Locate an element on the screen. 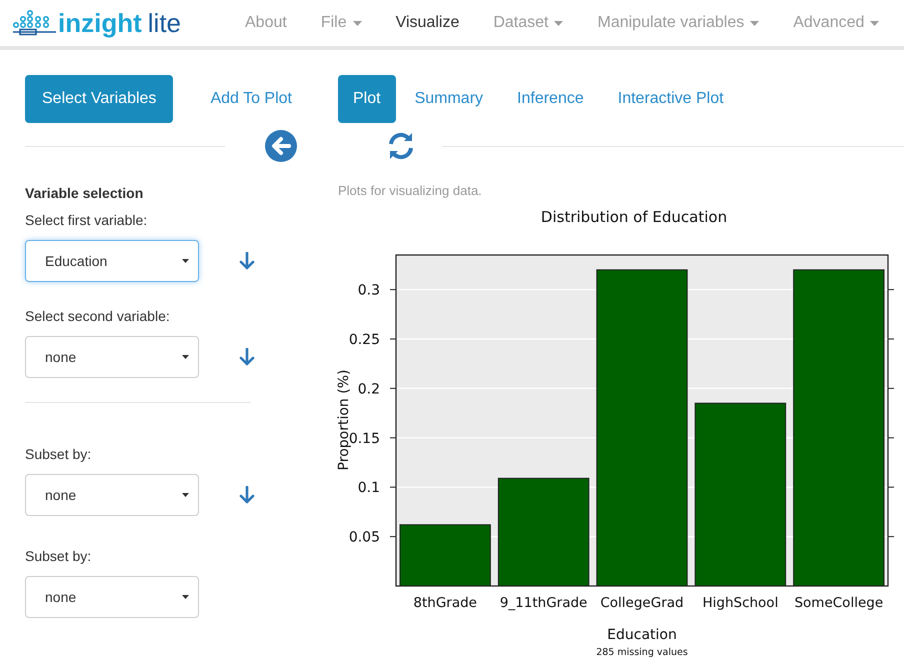 This screenshot has width=904, height=668. logo-text: inzight is located at coordinates (100, 23).